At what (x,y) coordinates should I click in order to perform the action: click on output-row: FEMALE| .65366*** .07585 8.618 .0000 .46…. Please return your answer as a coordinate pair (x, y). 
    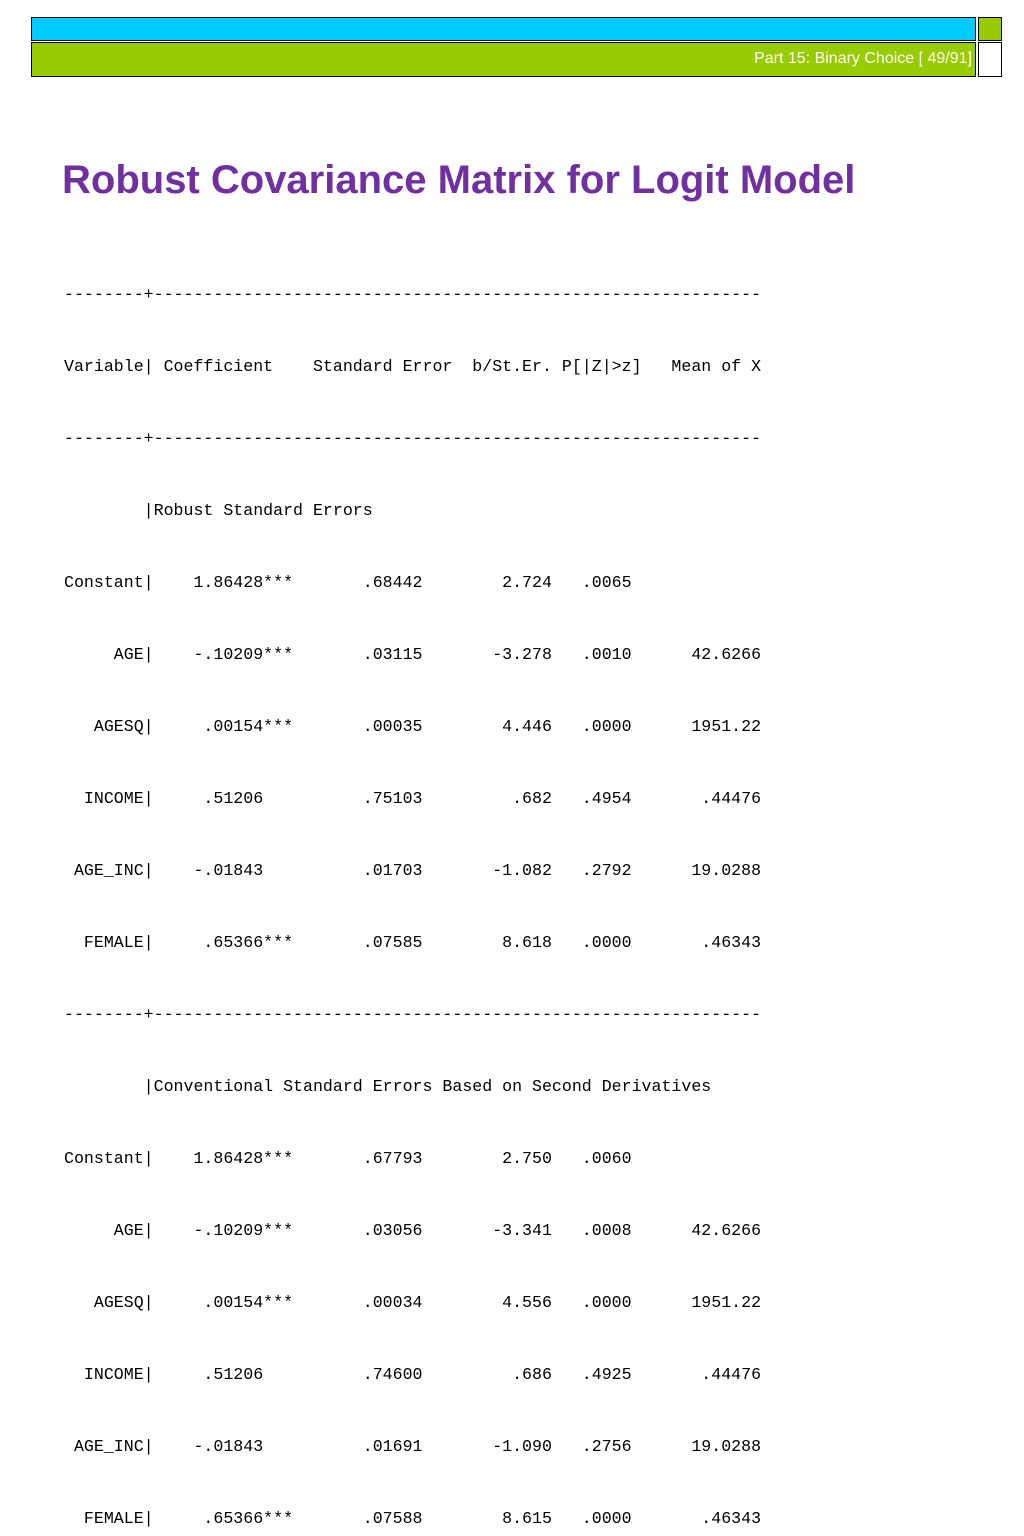
    Looking at the image, I should click on (413, 942).